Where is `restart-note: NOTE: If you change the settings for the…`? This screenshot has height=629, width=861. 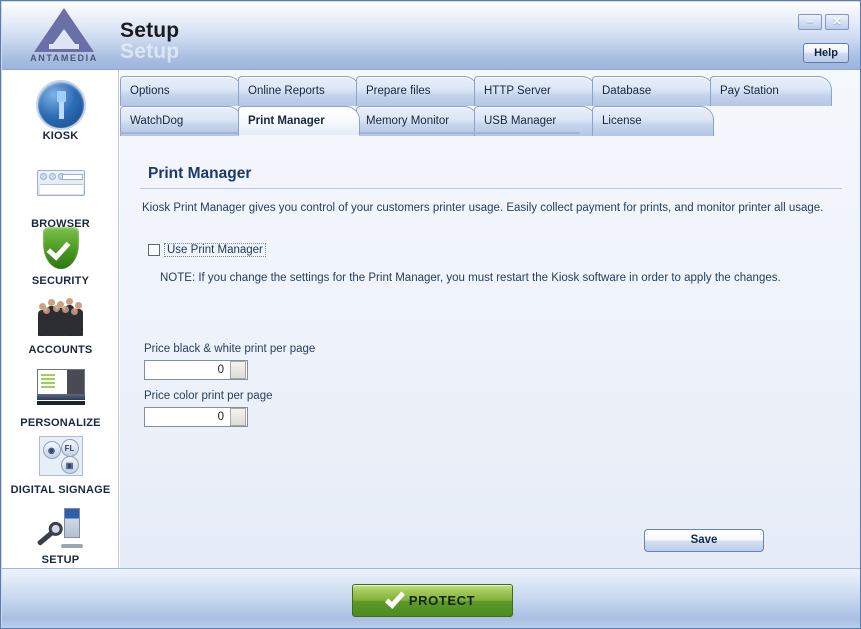
restart-note: NOTE: If you change the settings for the… is located at coordinates (470, 278).